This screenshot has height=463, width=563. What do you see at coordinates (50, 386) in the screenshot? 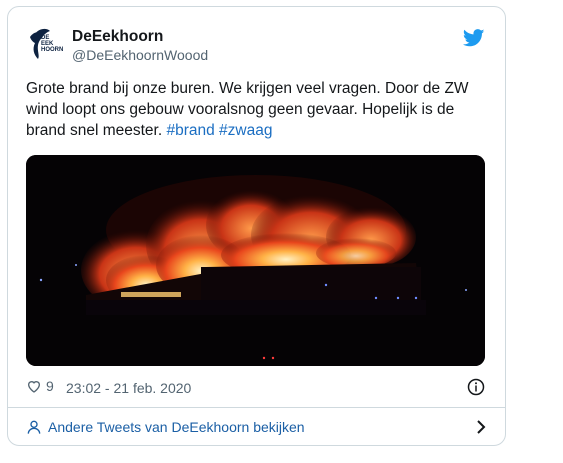
I see `like-count: 9` at bounding box center [50, 386].